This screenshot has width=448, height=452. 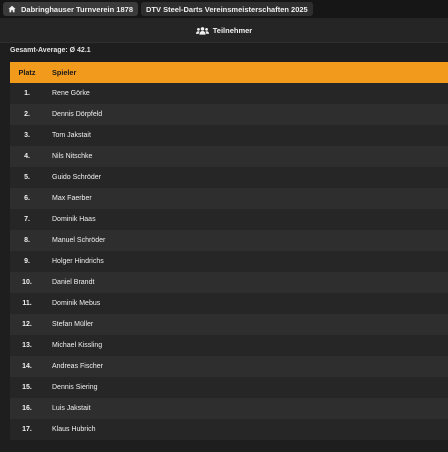 I want to click on table-row: 15. Dennis Siering, so click(x=229, y=387).